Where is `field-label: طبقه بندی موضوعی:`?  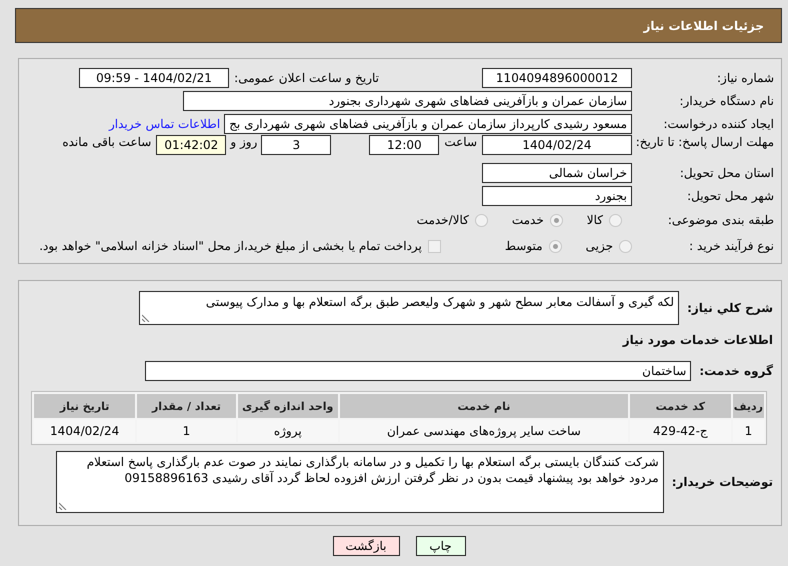
field-label: طبقه بندی موضوعی: is located at coordinates (720, 220).